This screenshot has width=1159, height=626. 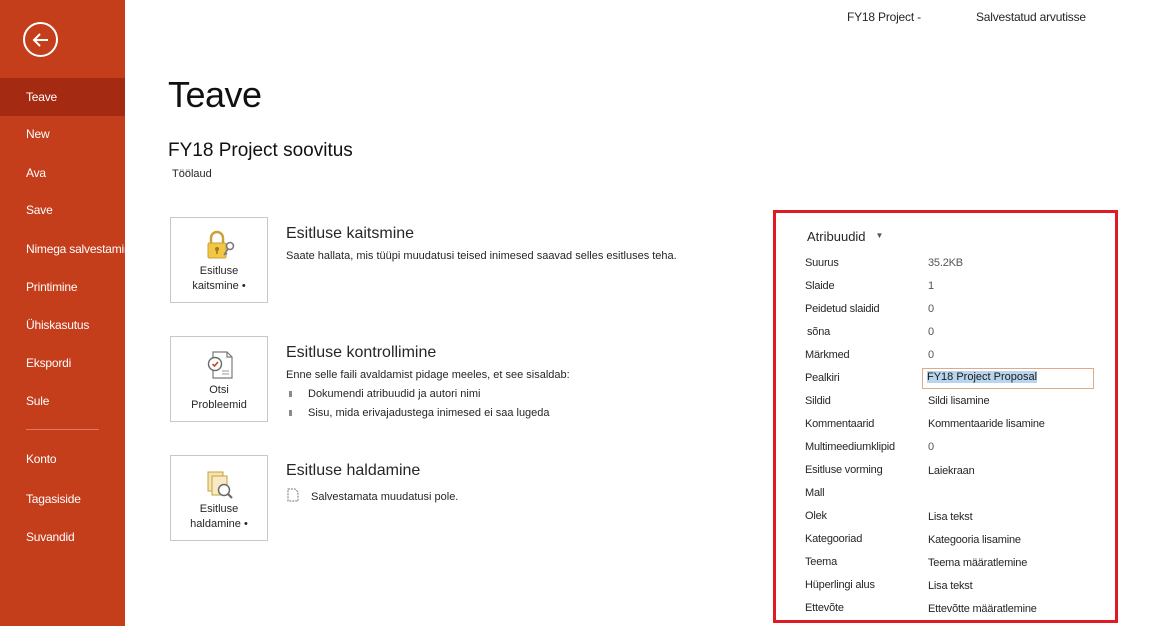 I want to click on sidebar-item-save-as: Nimega salvestamine, so click(x=62, y=249).